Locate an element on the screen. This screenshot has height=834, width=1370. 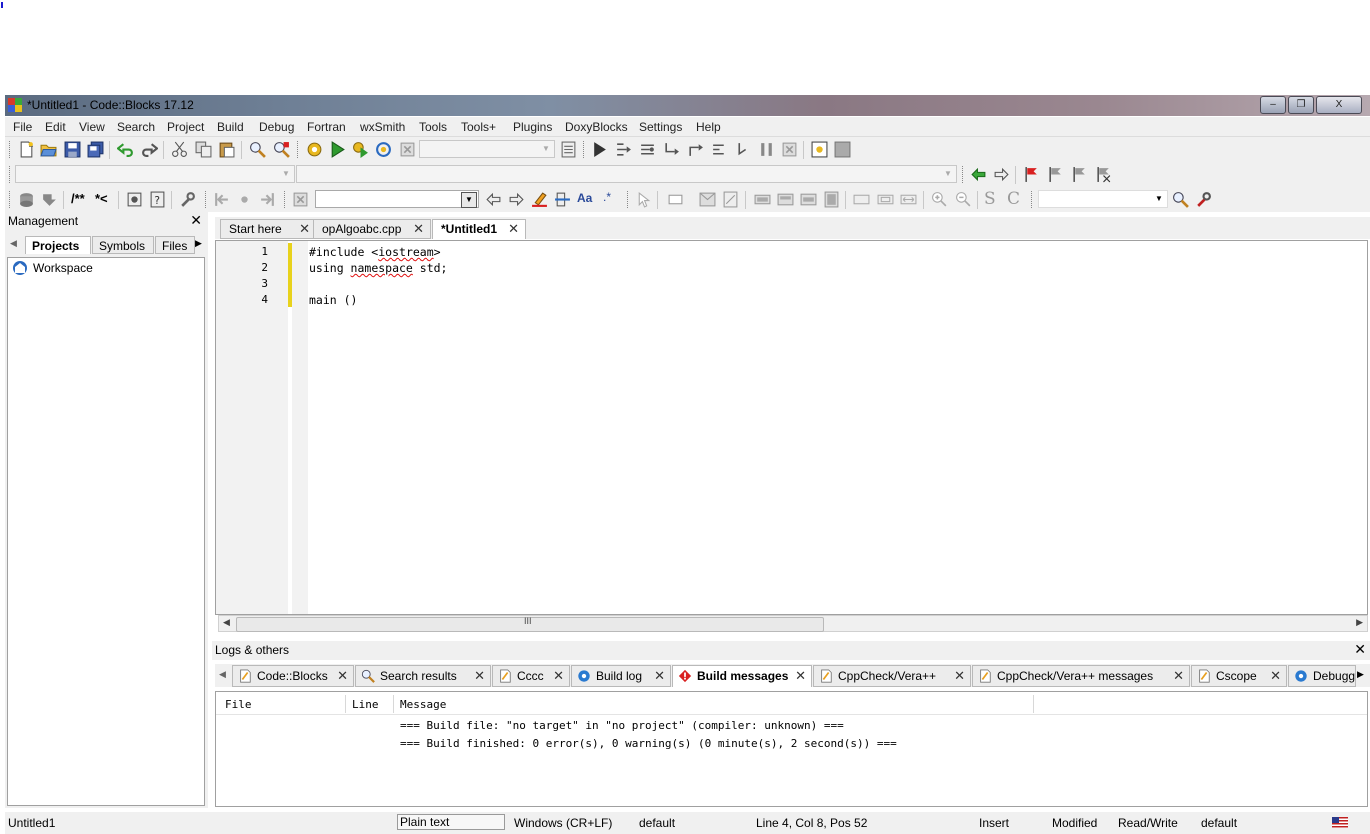
tab-cccc: Cccc ✕ is located at coordinates (531, 676).